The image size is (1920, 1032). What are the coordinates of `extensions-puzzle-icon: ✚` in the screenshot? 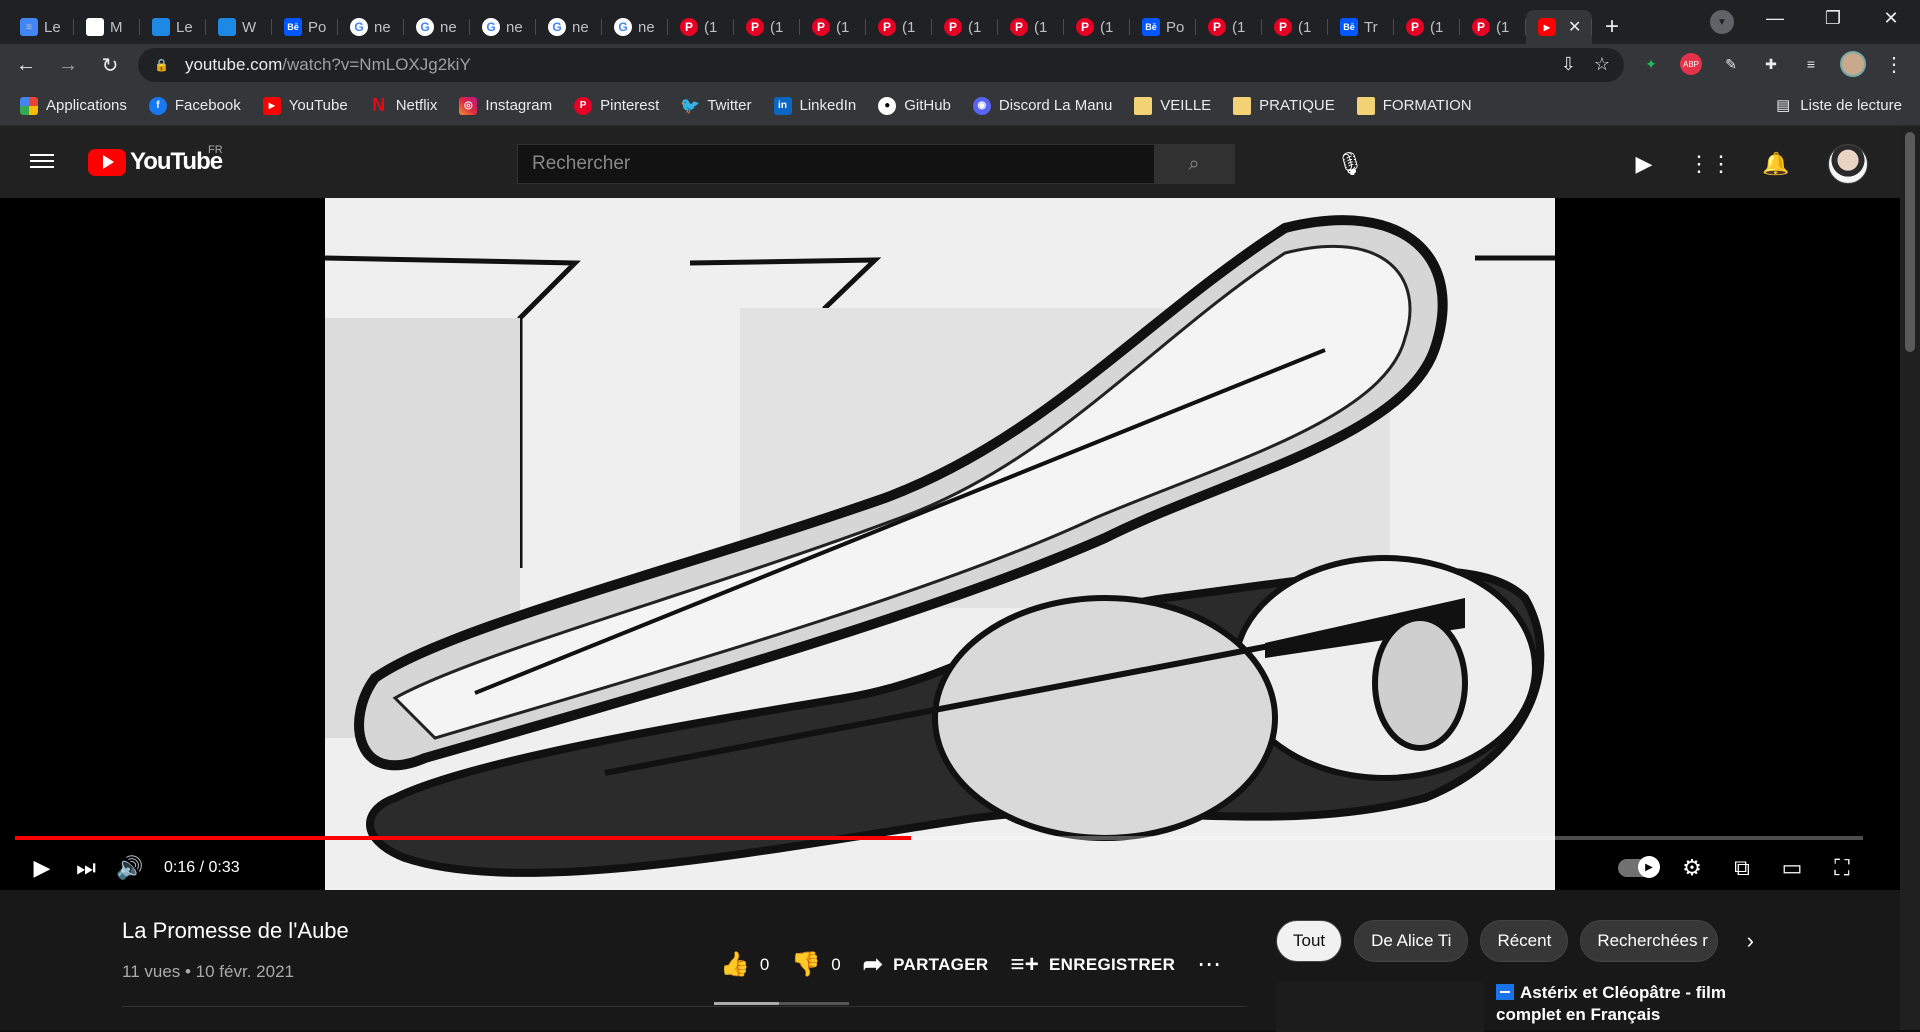 It's located at (1771, 64).